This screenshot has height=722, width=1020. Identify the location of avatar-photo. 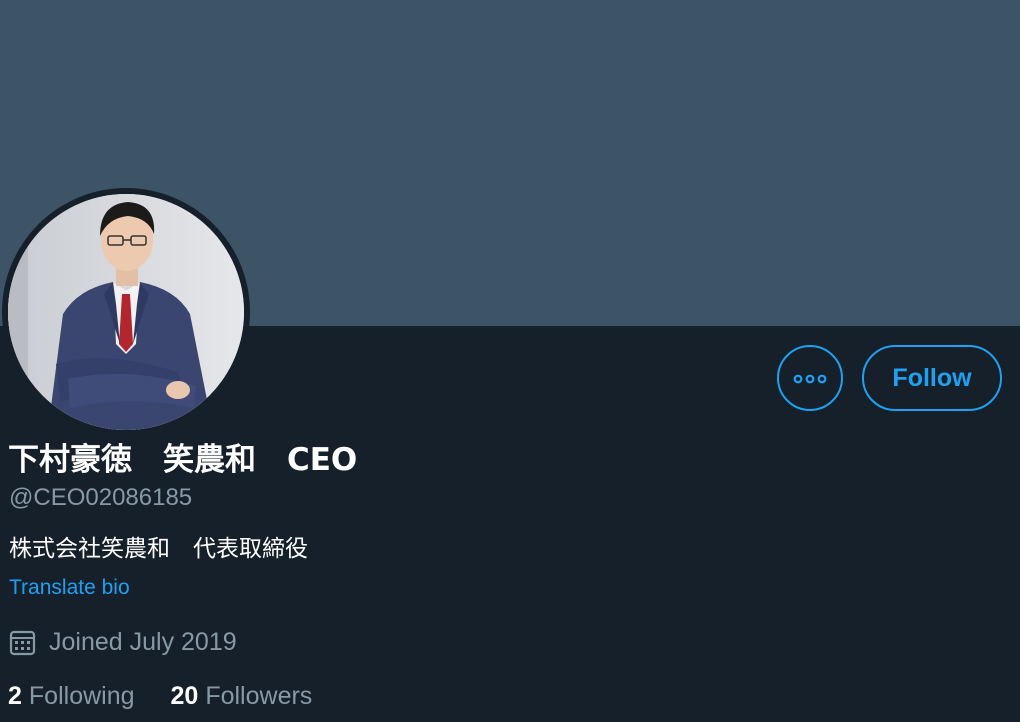
(126, 312).